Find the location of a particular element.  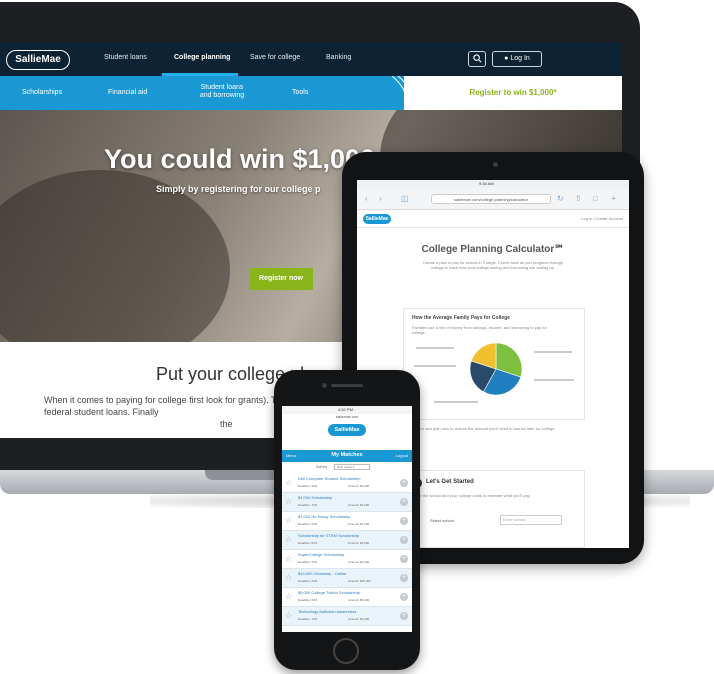

scholarship-deadline: Deadline: 6/01 is located at coordinates (308, 543).